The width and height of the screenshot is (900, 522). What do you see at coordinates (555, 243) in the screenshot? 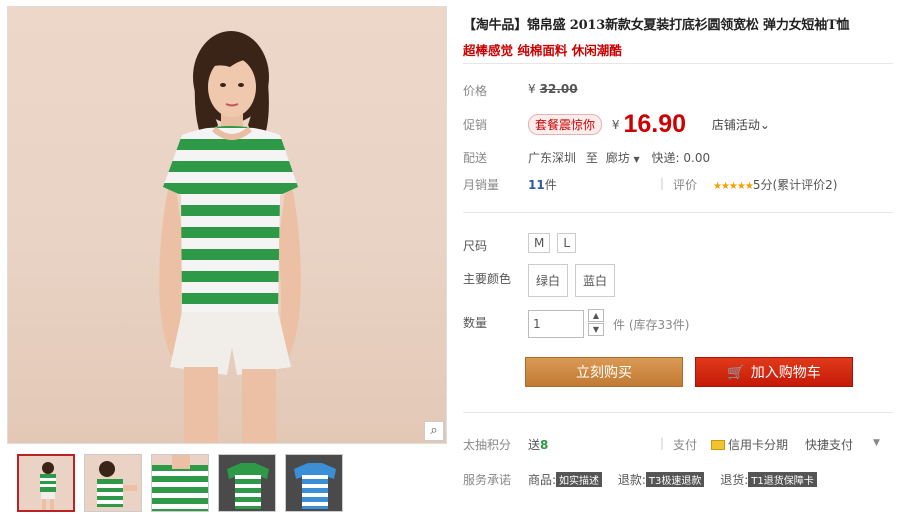
I see `size-options: ML` at bounding box center [555, 243].